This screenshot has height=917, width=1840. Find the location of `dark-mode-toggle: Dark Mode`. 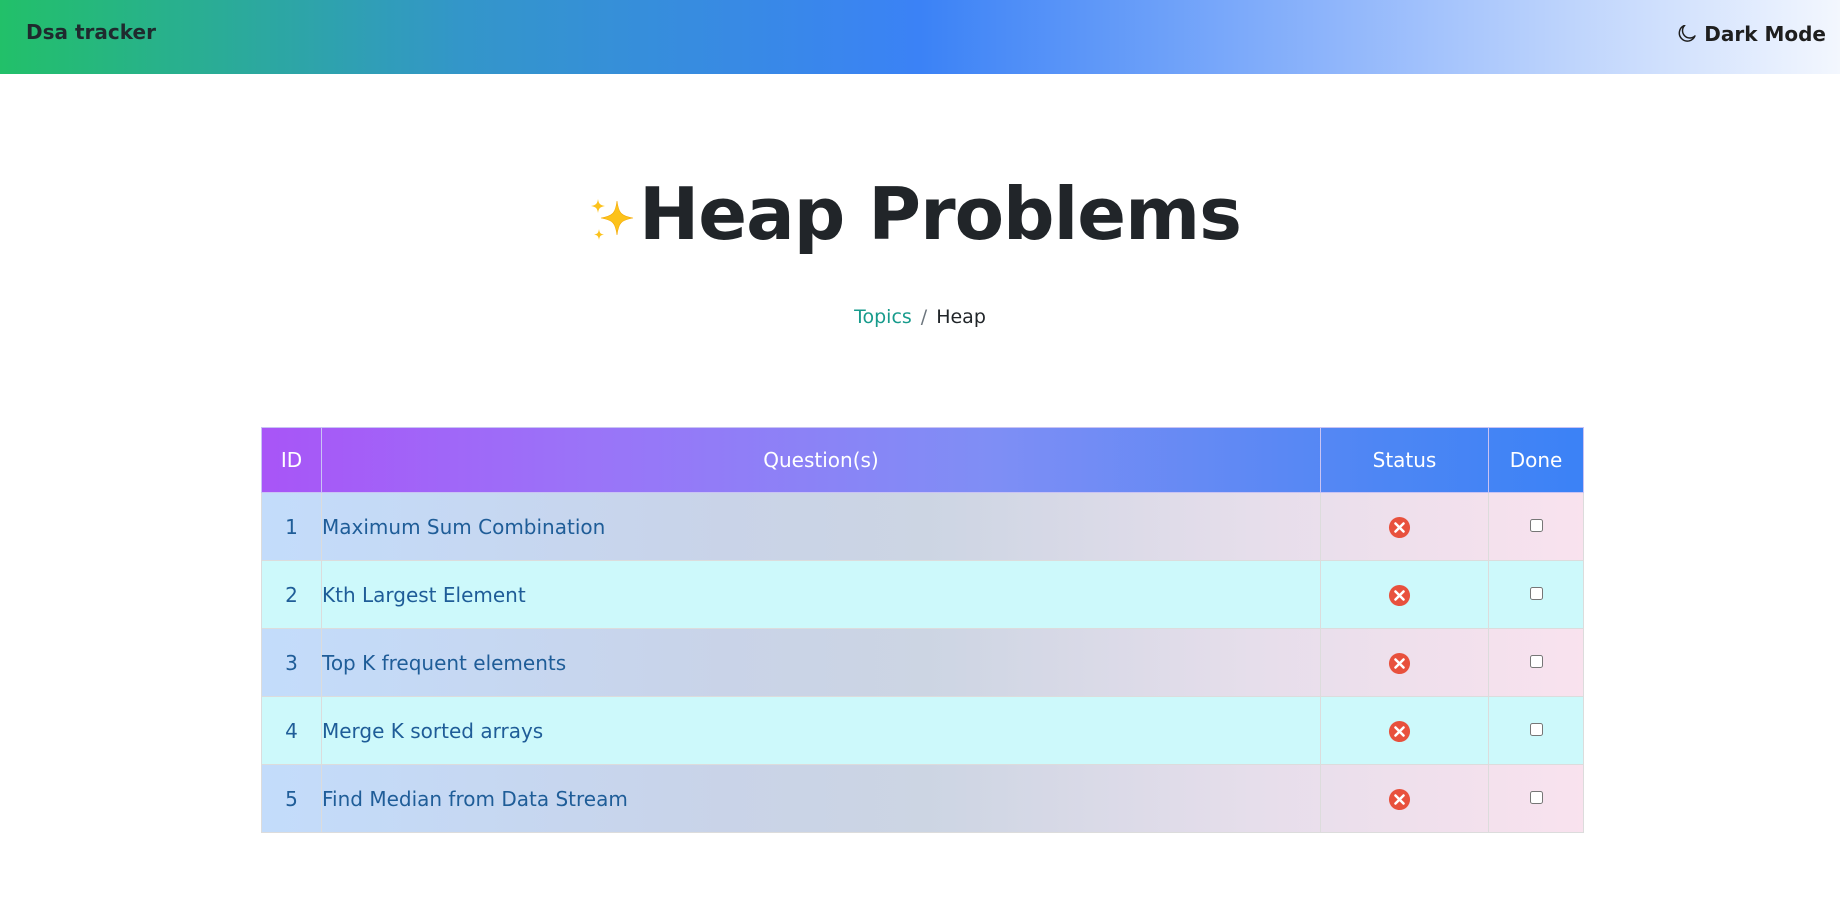

dark-mode-toggle: Dark Mode is located at coordinates (1752, 34).